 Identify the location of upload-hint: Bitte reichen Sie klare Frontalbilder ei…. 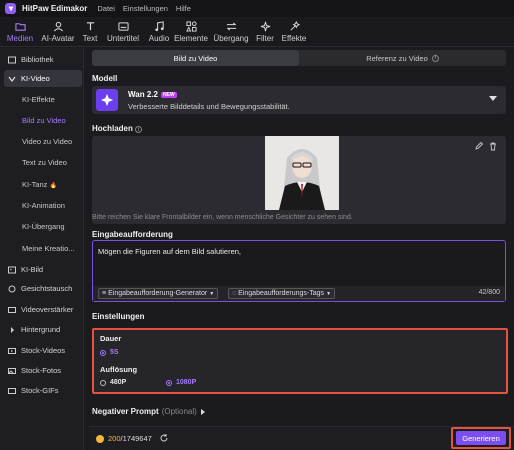
(222, 217).